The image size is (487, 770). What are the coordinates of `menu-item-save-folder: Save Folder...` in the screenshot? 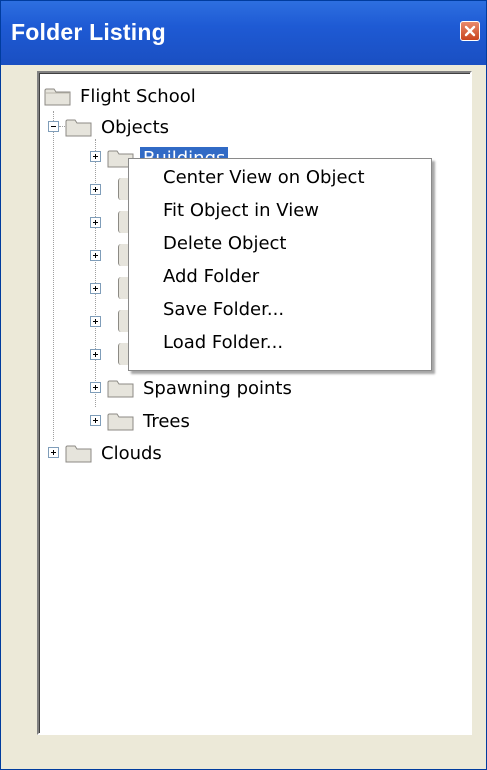 It's located at (280, 309).